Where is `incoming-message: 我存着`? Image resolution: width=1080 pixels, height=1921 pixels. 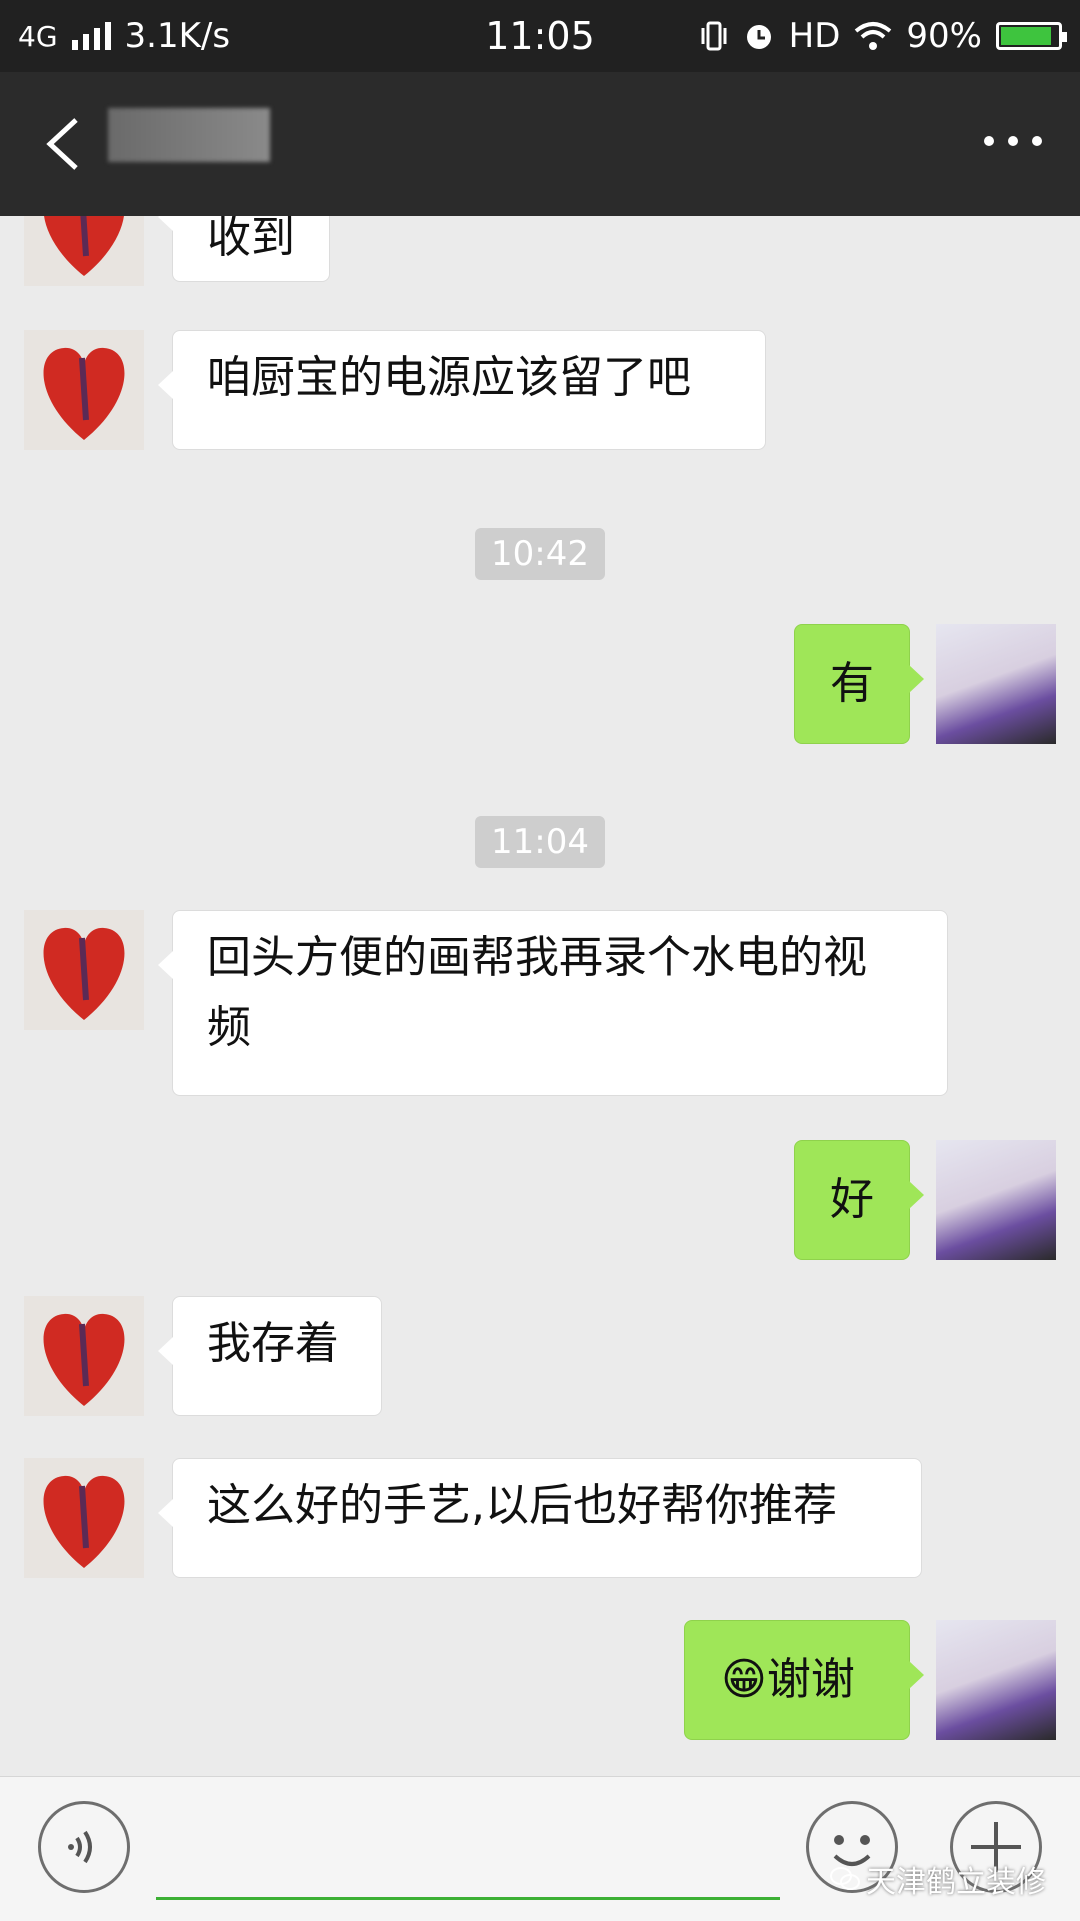 incoming-message: 我存着 is located at coordinates (270, 1356).